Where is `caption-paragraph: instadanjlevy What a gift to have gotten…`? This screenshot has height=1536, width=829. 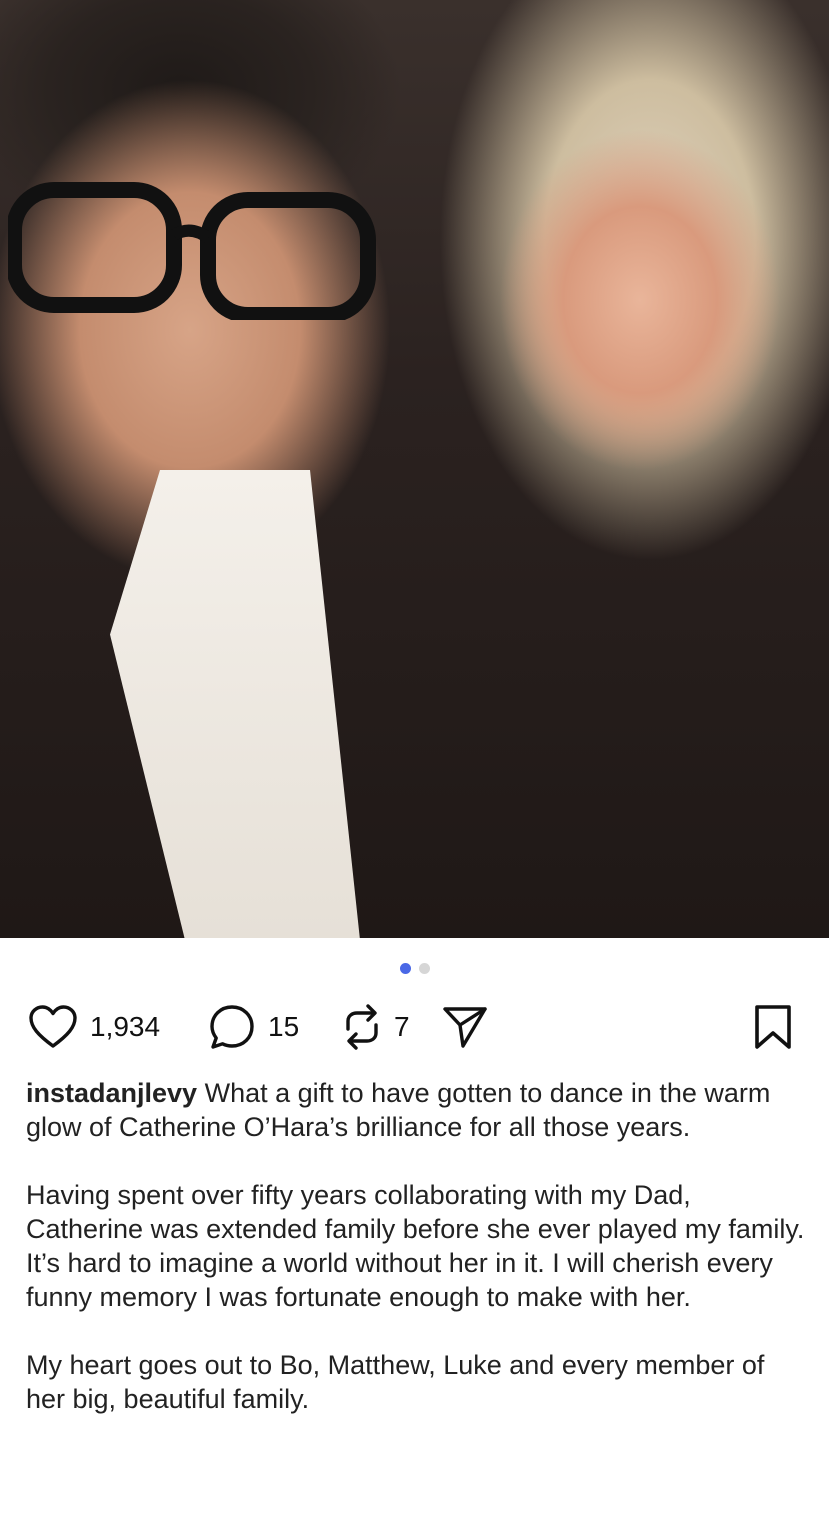 caption-paragraph: instadanjlevy What a gift to have gotten… is located at coordinates (416, 1110).